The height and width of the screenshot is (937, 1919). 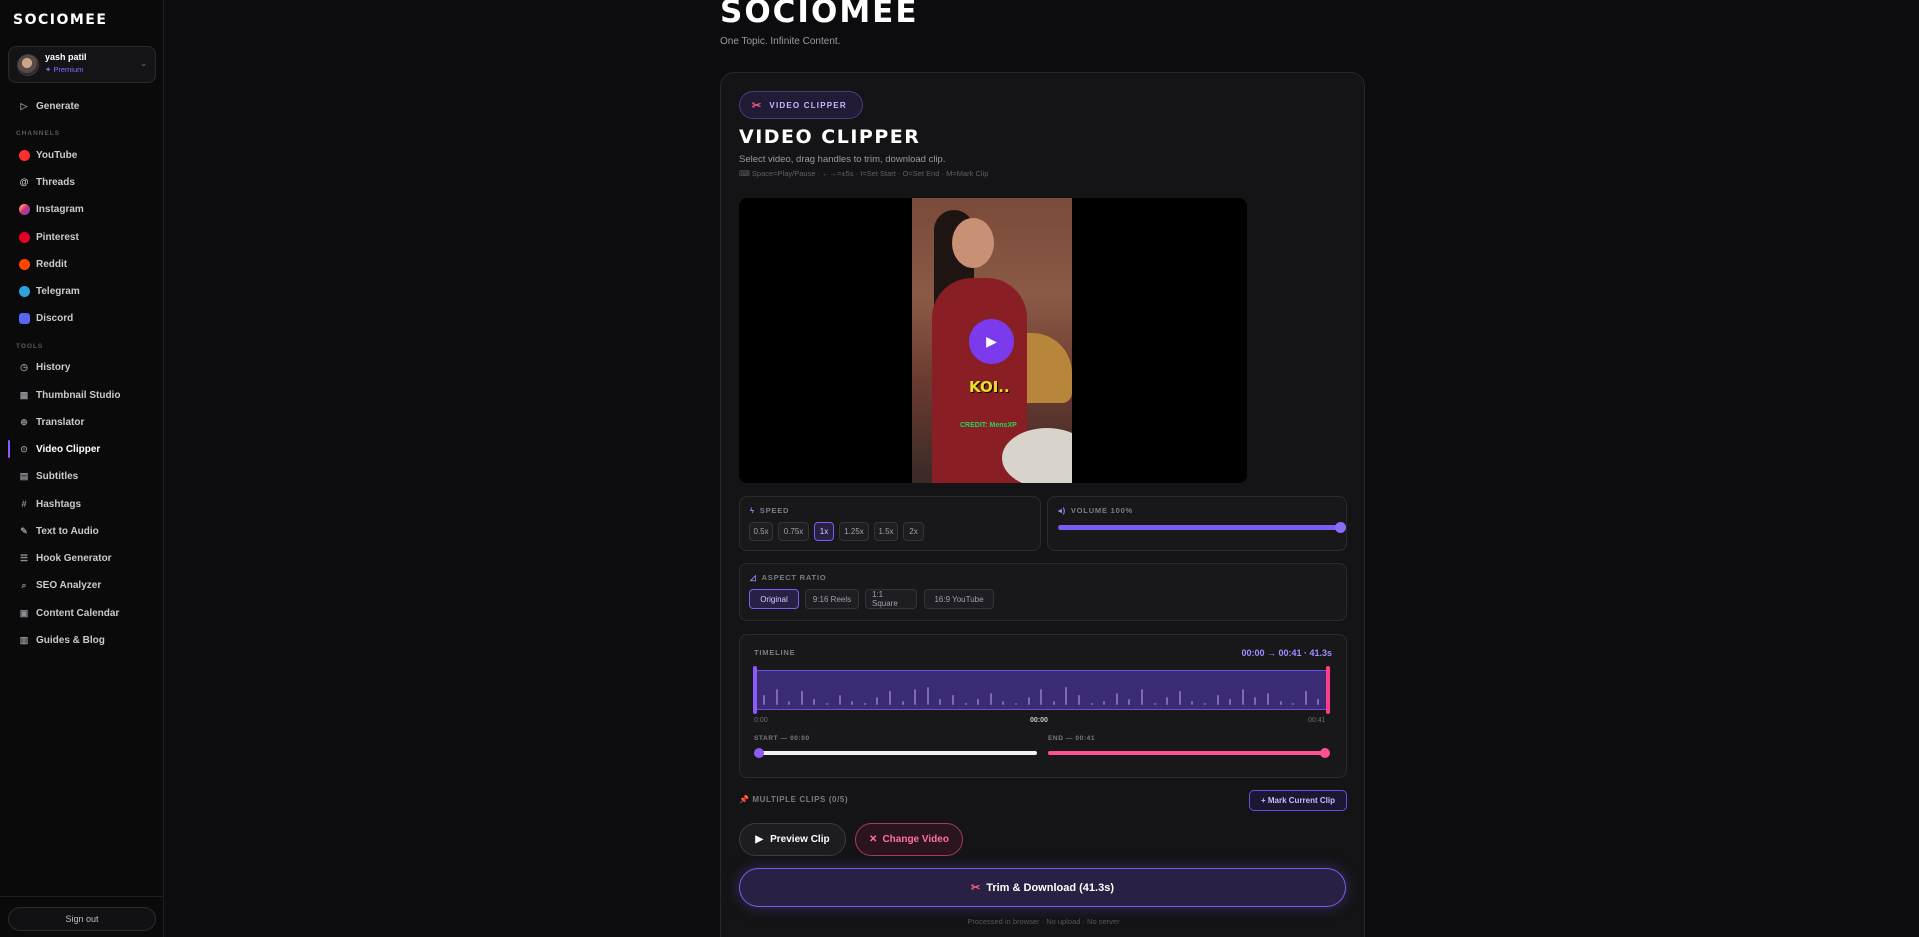 I want to click on clock-icon: ◷, so click(x=24, y=366).